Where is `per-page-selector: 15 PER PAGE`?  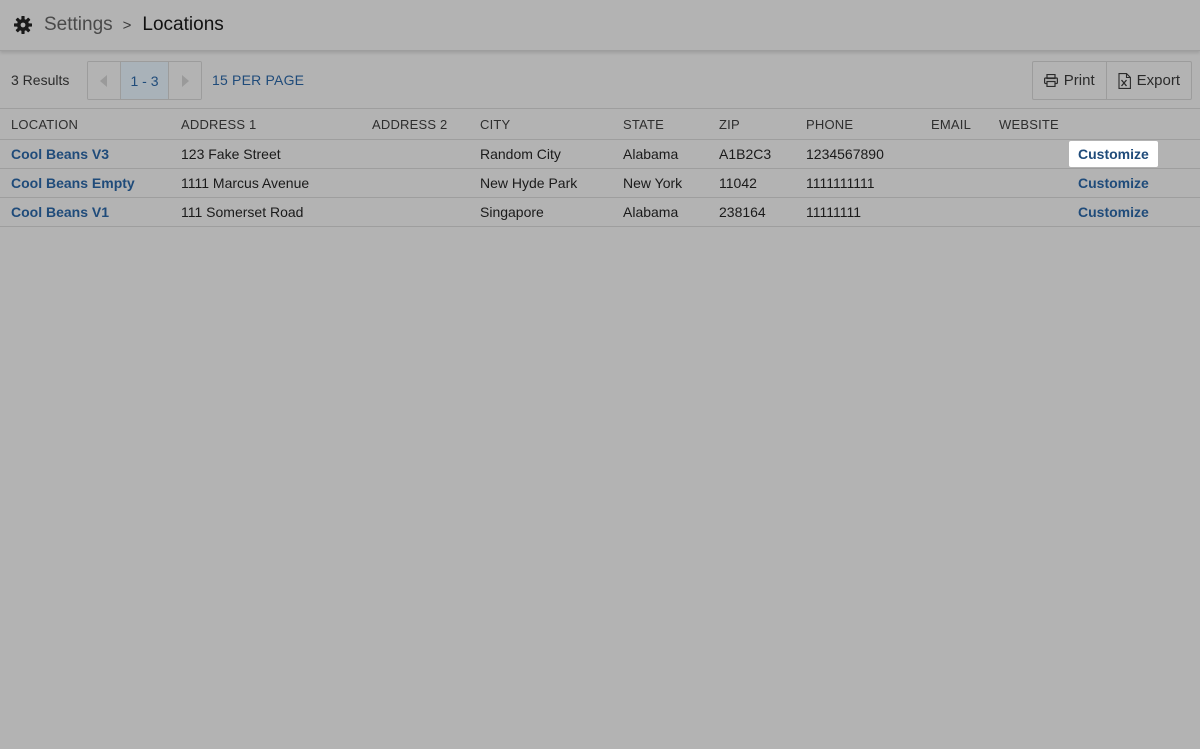 per-page-selector: 15 PER PAGE is located at coordinates (258, 80).